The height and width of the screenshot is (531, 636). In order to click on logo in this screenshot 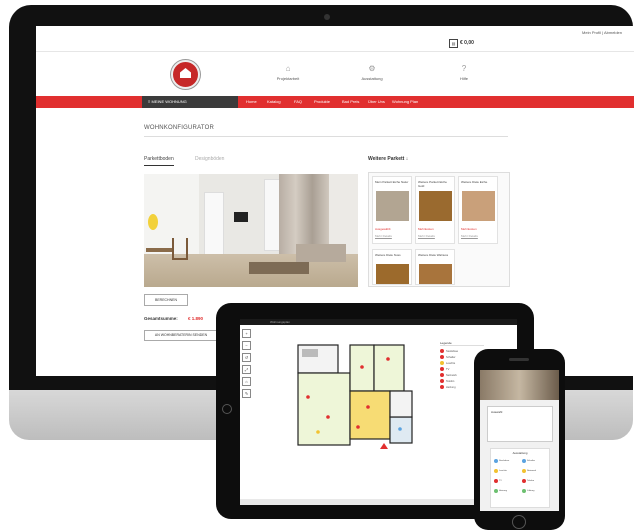, I will do `click(185, 74)`.